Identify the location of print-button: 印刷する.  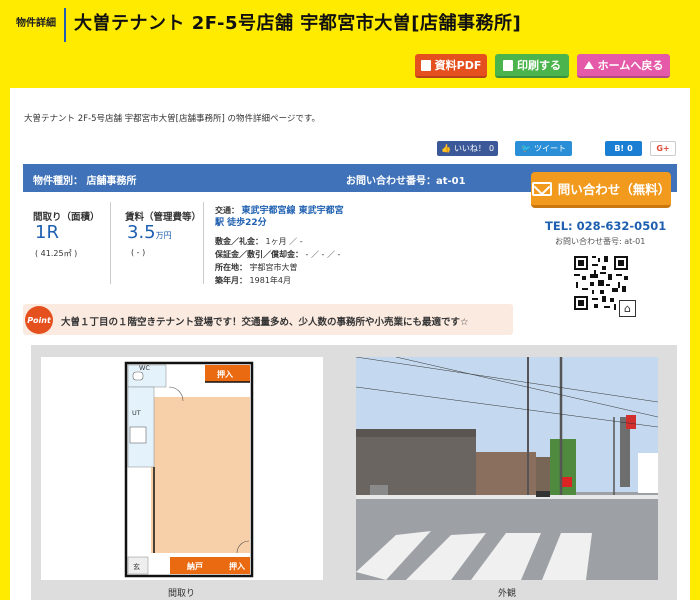
(532, 66).